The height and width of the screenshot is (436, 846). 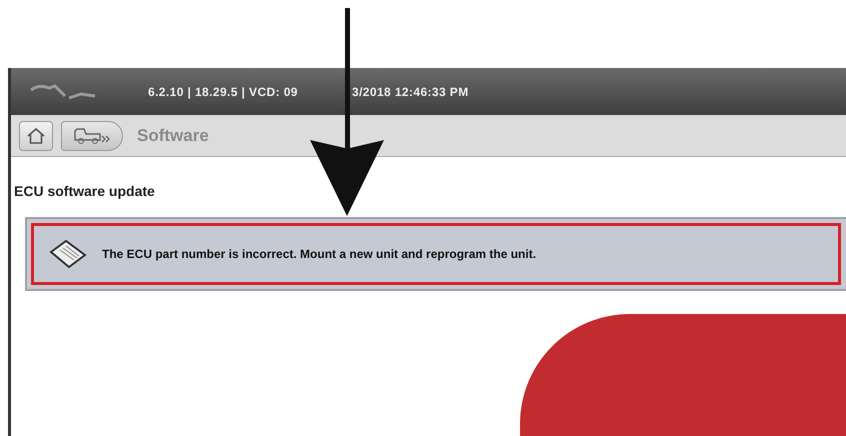 I want to click on version-info: 6.2.10 | 18.29.5 | VCD: 09, so click(x=223, y=91).